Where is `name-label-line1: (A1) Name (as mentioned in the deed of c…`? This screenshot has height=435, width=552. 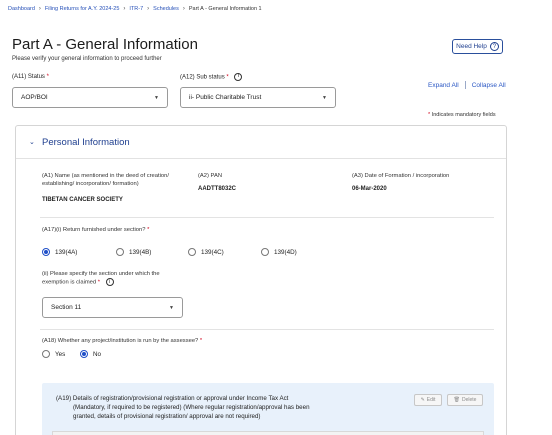 name-label-line1: (A1) Name (as mentioned in the deed of c… is located at coordinates (105, 176).